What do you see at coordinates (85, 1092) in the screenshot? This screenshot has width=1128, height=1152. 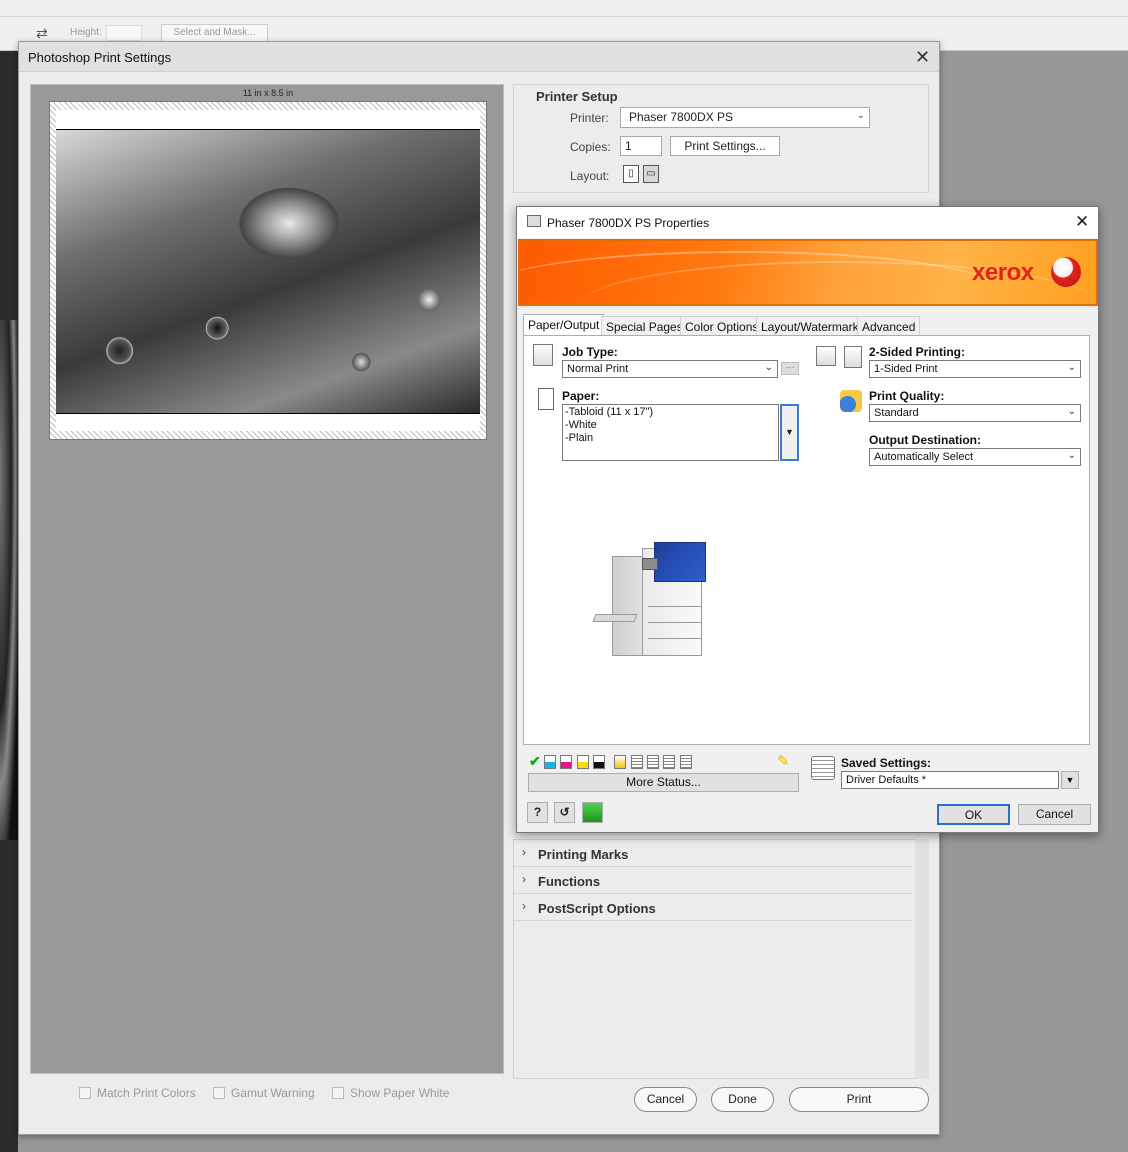 I see `match-print-colors-checkbox` at bounding box center [85, 1092].